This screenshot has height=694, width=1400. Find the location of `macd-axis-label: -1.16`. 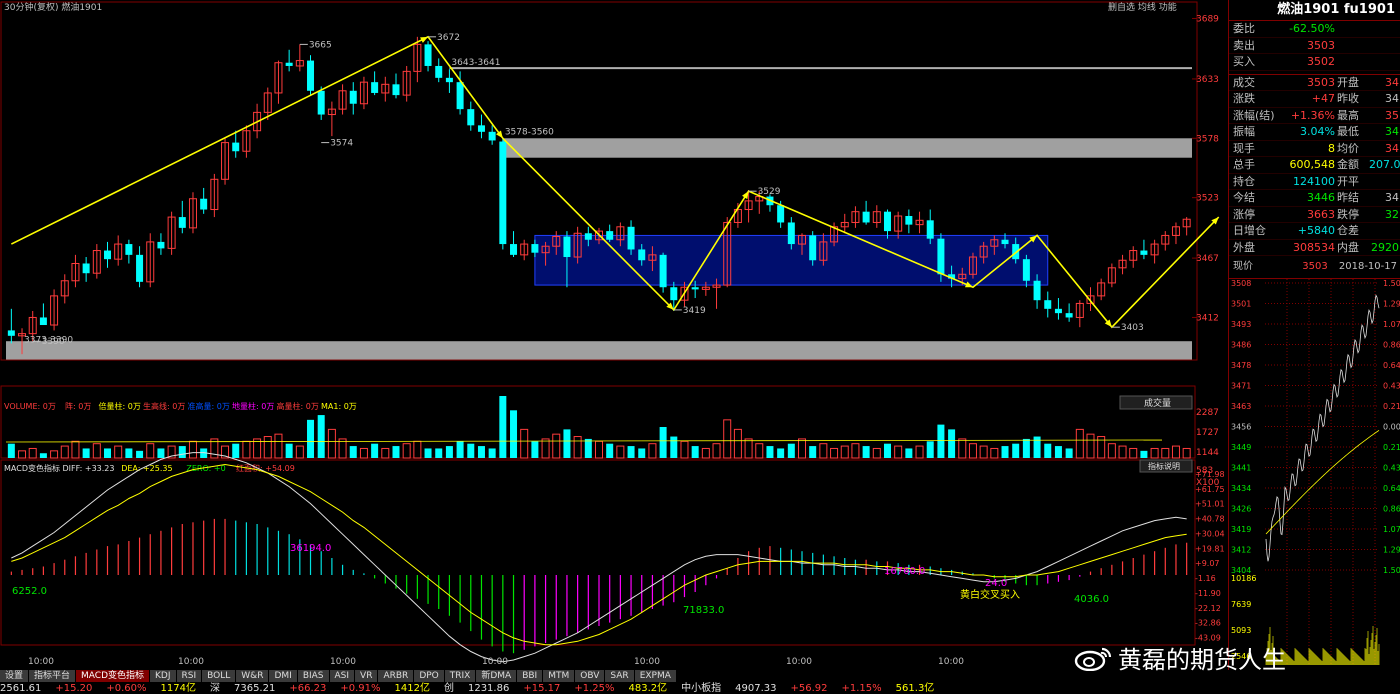

macd-axis-label: -1.16 is located at coordinates (1205, 578).